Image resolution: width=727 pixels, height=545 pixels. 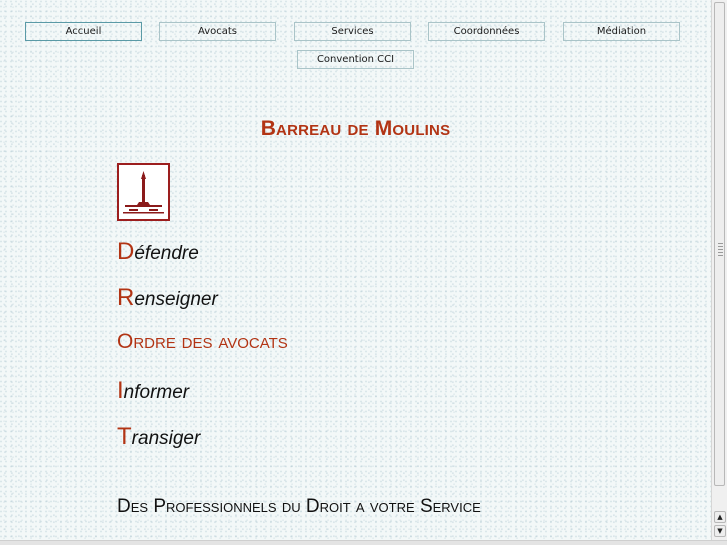 I want to click on horizontal-scrollbar, so click(x=363, y=542).